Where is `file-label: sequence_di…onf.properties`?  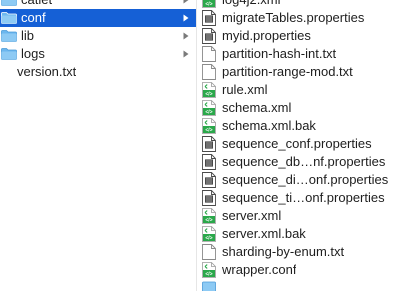 file-label: sequence_di…onf.properties is located at coordinates (305, 179).